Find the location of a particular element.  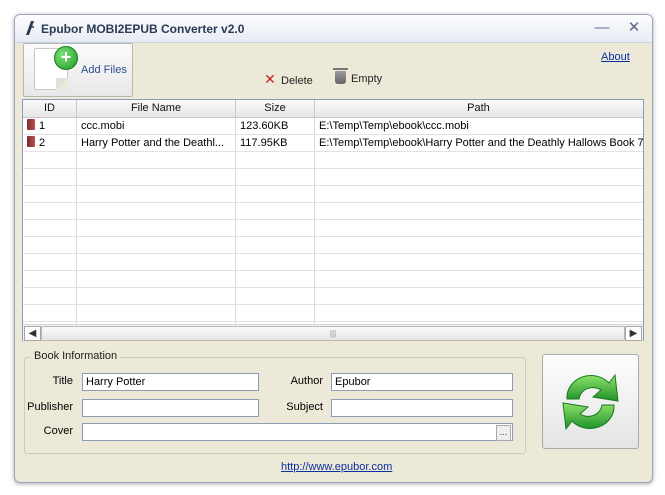

add-files-icon: + is located at coordinates (66, 58).